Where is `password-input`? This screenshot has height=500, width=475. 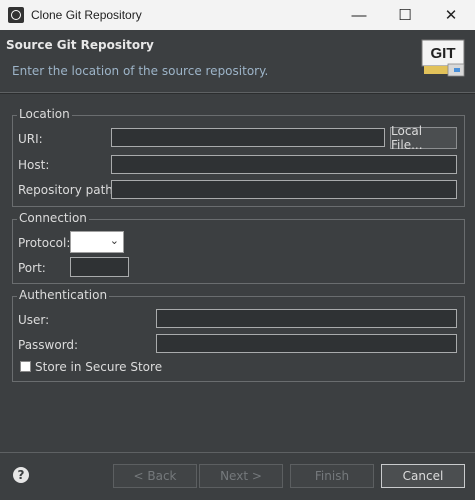
password-input is located at coordinates (306, 343).